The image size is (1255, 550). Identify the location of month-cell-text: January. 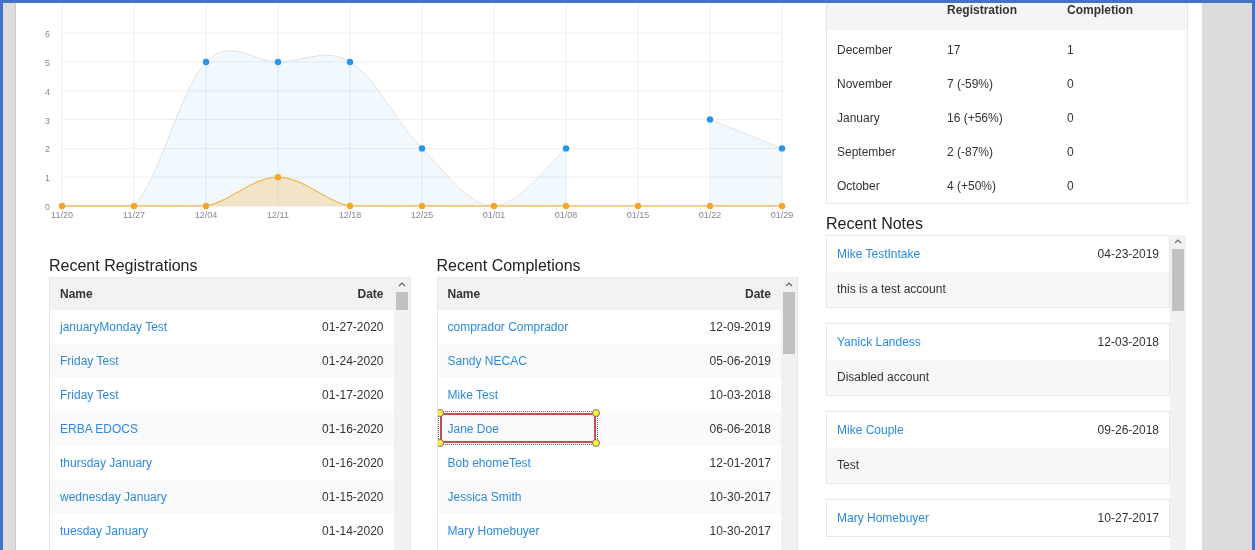
(859, 118).